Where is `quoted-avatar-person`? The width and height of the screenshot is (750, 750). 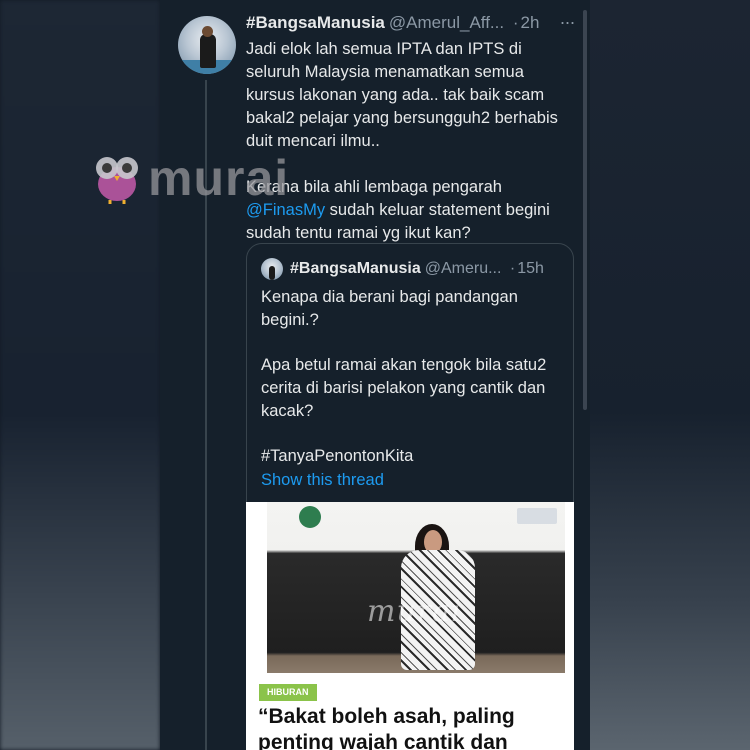 quoted-avatar-person is located at coordinates (272, 273).